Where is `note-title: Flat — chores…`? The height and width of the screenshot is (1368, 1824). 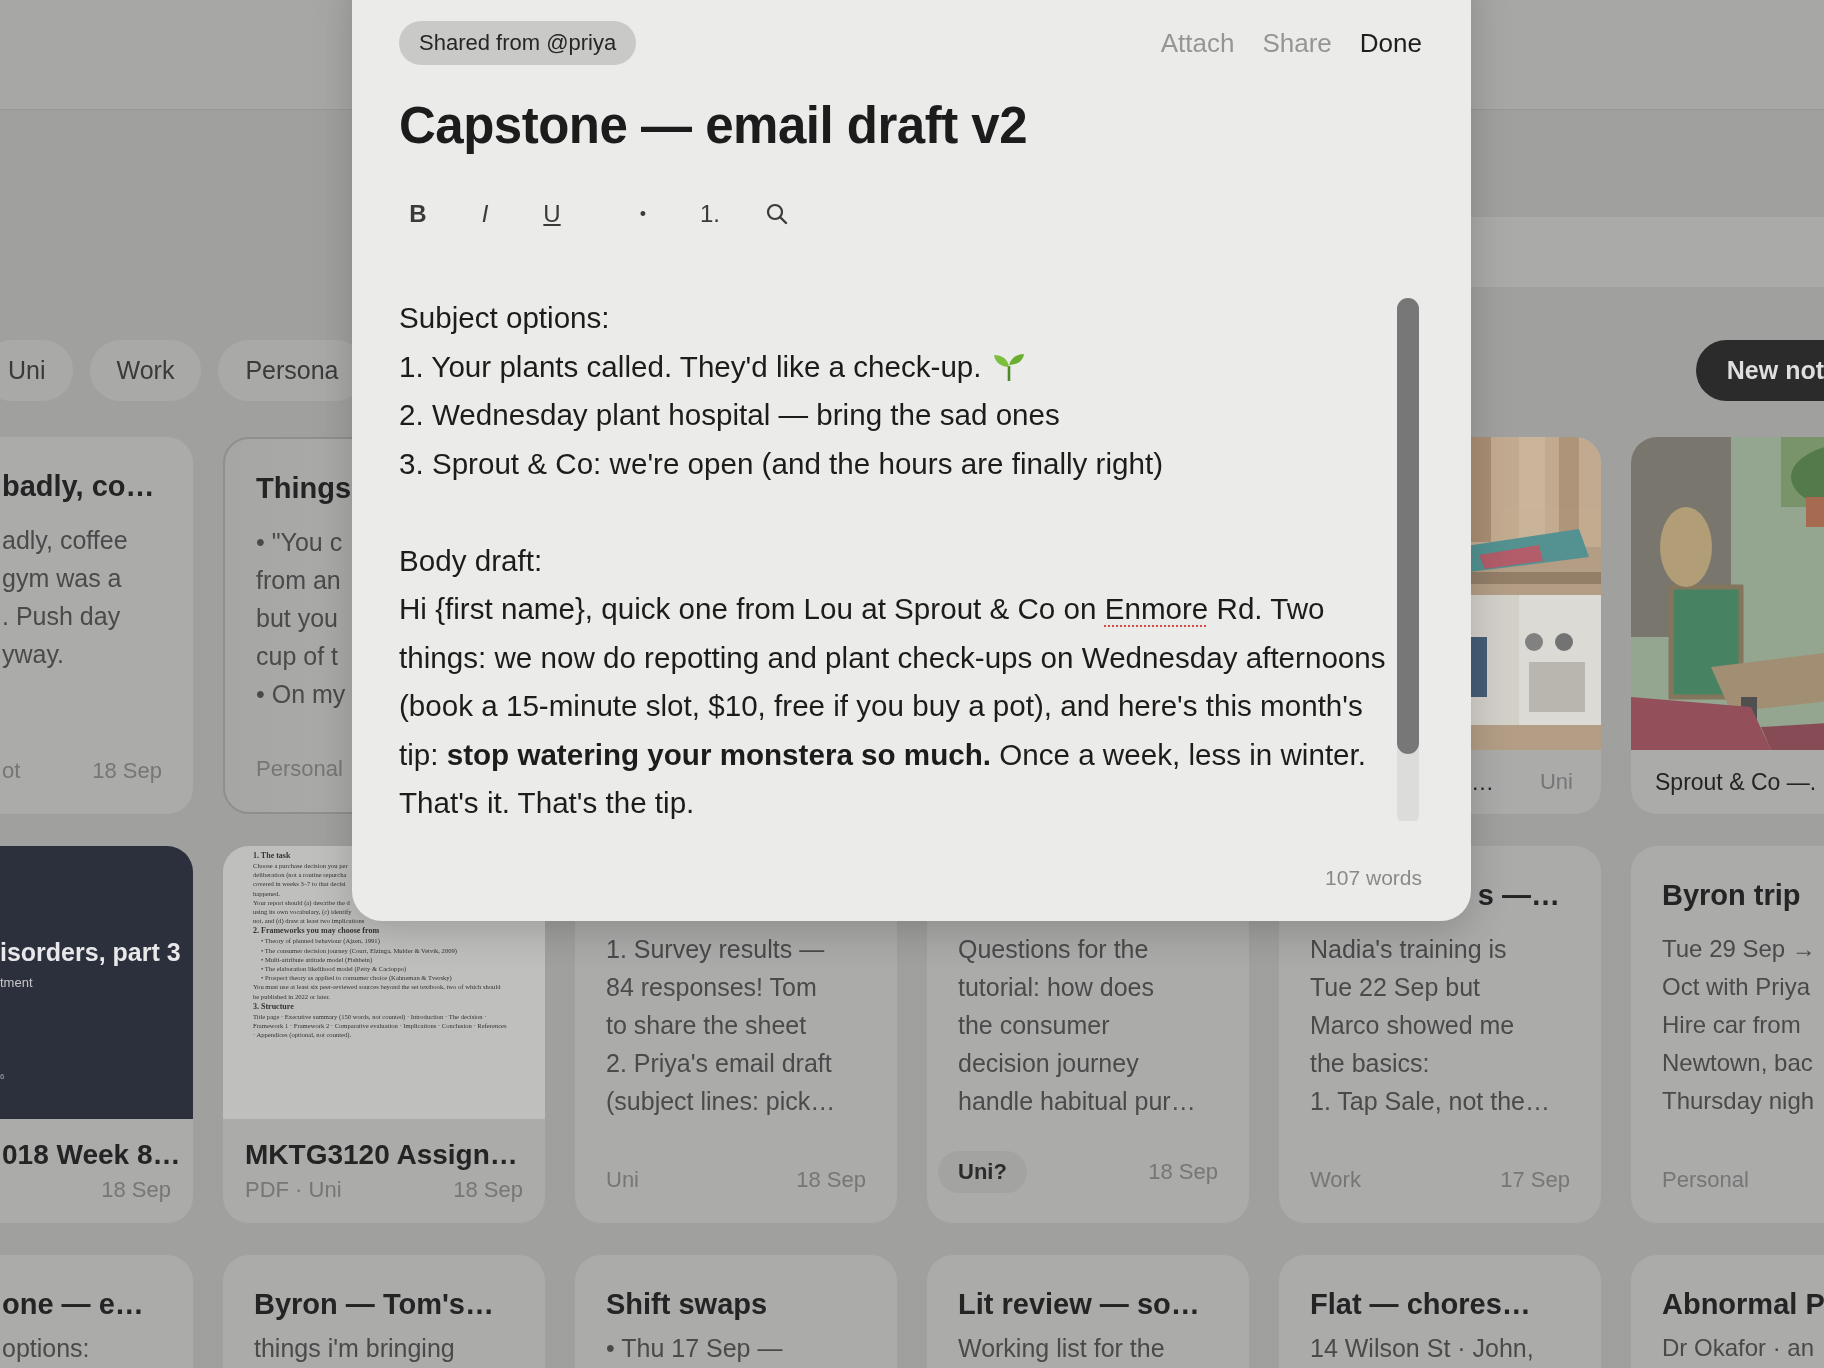 note-title: Flat — chores… is located at coordinates (1420, 1304).